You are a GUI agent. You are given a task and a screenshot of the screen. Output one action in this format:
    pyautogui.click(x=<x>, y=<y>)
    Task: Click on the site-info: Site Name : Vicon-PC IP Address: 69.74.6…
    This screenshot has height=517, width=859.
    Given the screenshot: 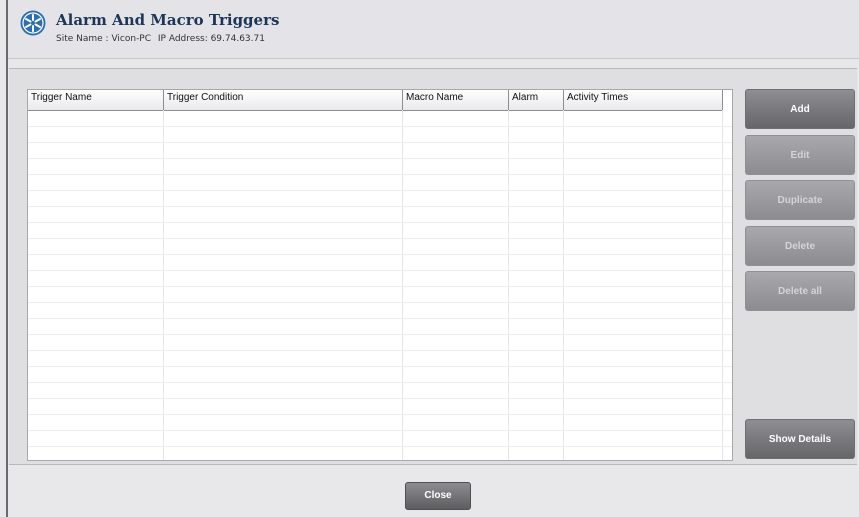 What is the action you would take?
    pyautogui.click(x=162, y=39)
    